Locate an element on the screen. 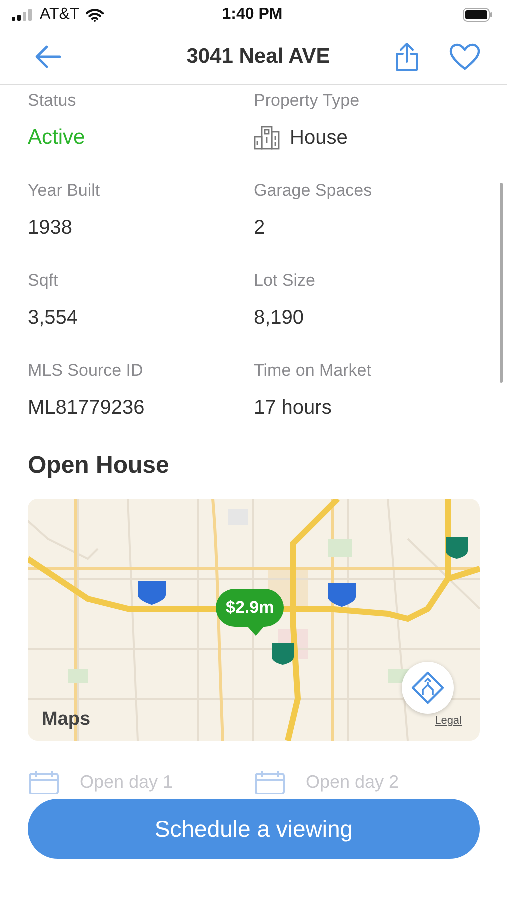 The image size is (507, 900). open-day-label: Open day 1 is located at coordinates (127, 782).